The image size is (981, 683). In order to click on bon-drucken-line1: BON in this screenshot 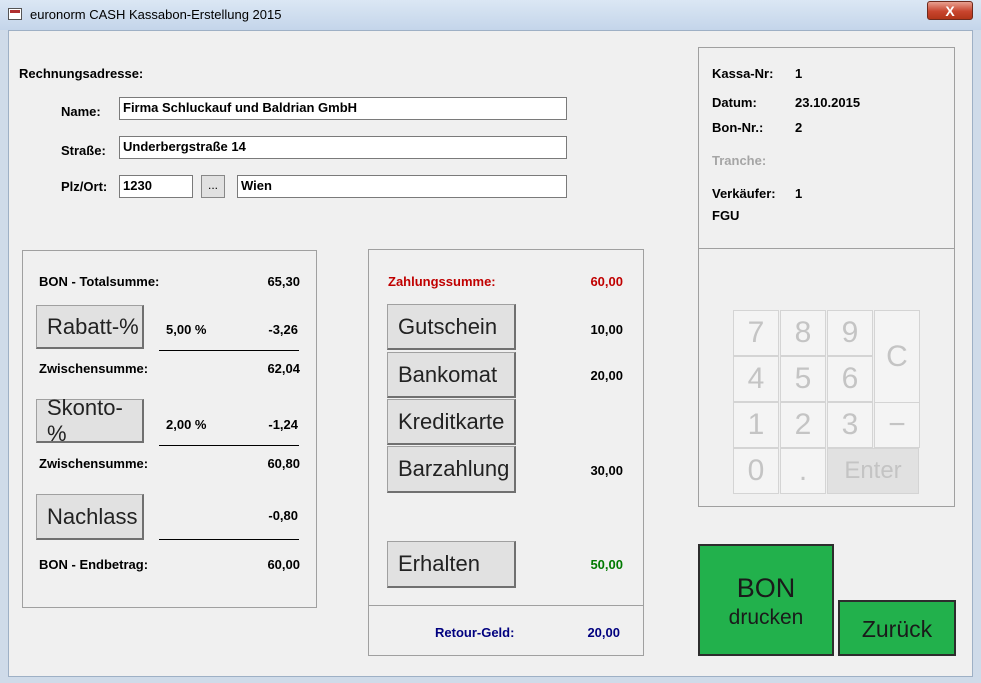, I will do `click(766, 588)`.